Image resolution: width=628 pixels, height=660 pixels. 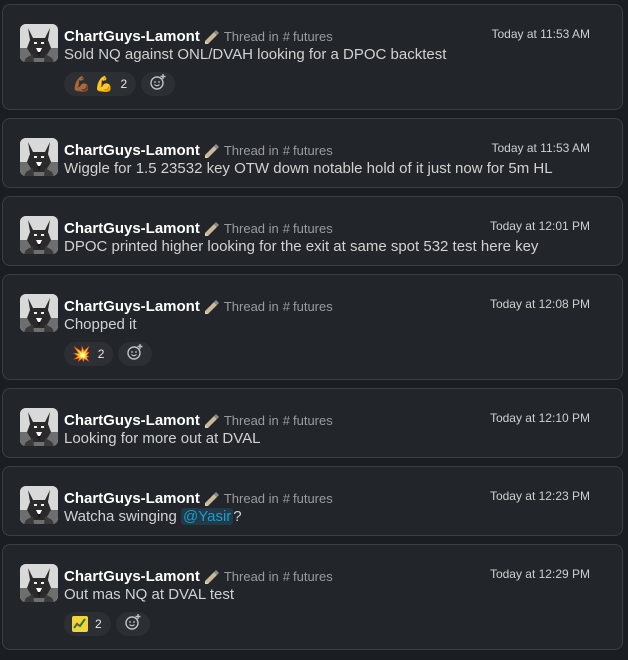 What do you see at coordinates (149, 594) in the screenshot?
I see `message-text: Out mas NQ at DVAL test` at bounding box center [149, 594].